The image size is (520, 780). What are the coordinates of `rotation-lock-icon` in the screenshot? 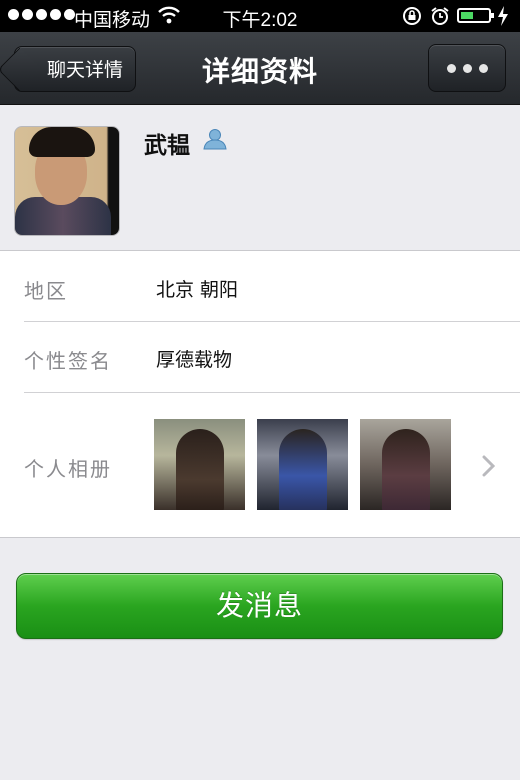 It's located at (412, 16).